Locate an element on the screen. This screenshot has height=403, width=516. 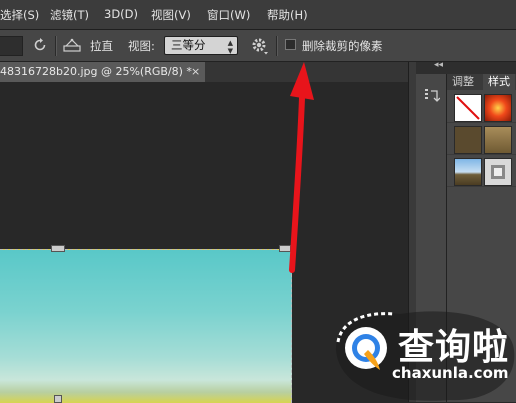
watermark: 查询啦 chaxunla.com is located at coordinates (423, 356).